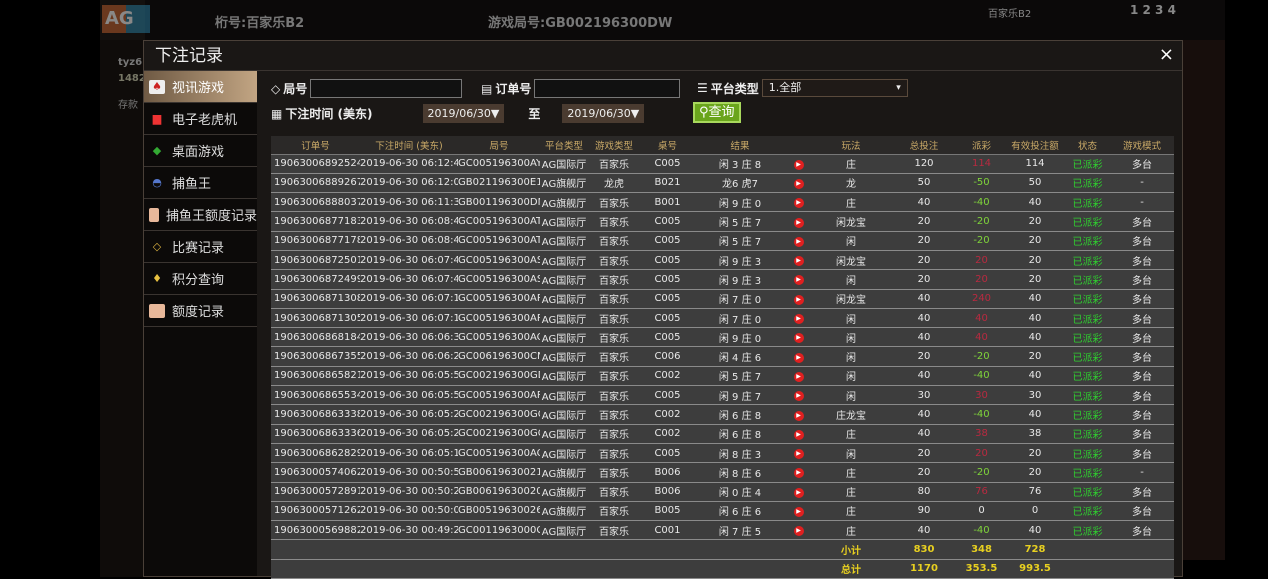 The width and height of the screenshot is (1268, 579). Describe the element at coordinates (499, 376) in the screenshot. I see `round-no: GC002196300GD` at that location.